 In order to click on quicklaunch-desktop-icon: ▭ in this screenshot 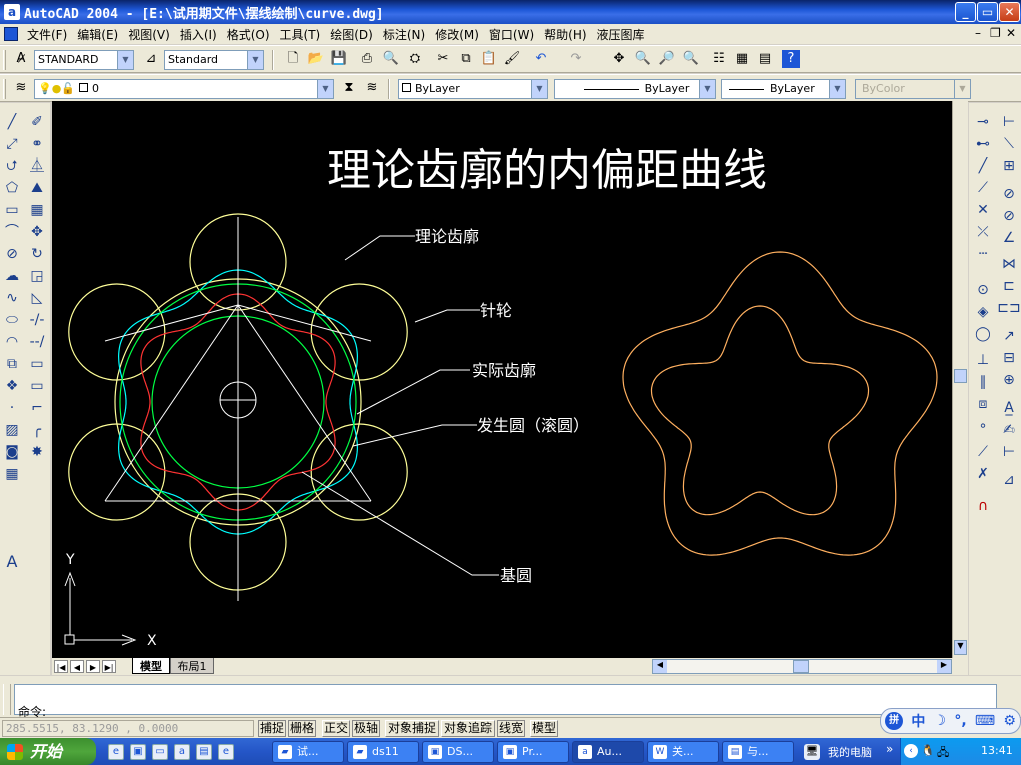, I will do `click(160, 752)`.